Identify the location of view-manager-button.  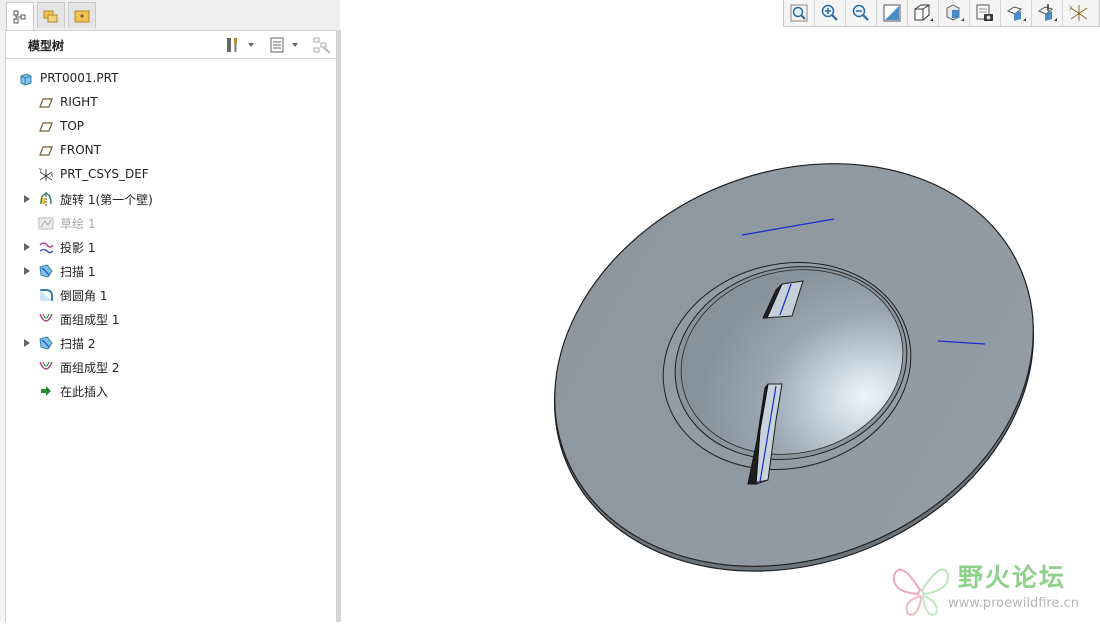
(985, 13).